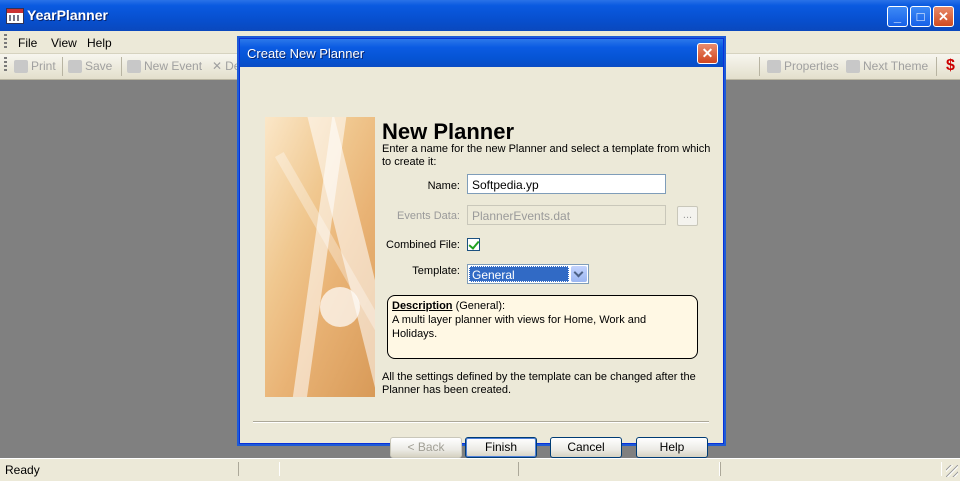 The height and width of the screenshot is (481, 960). What do you see at coordinates (579, 274) in the screenshot?
I see `chevron-down-icon` at bounding box center [579, 274].